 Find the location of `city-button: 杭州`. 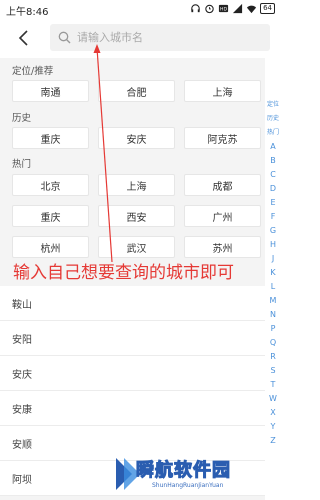

city-button: 杭州 is located at coordinates (50, 247).